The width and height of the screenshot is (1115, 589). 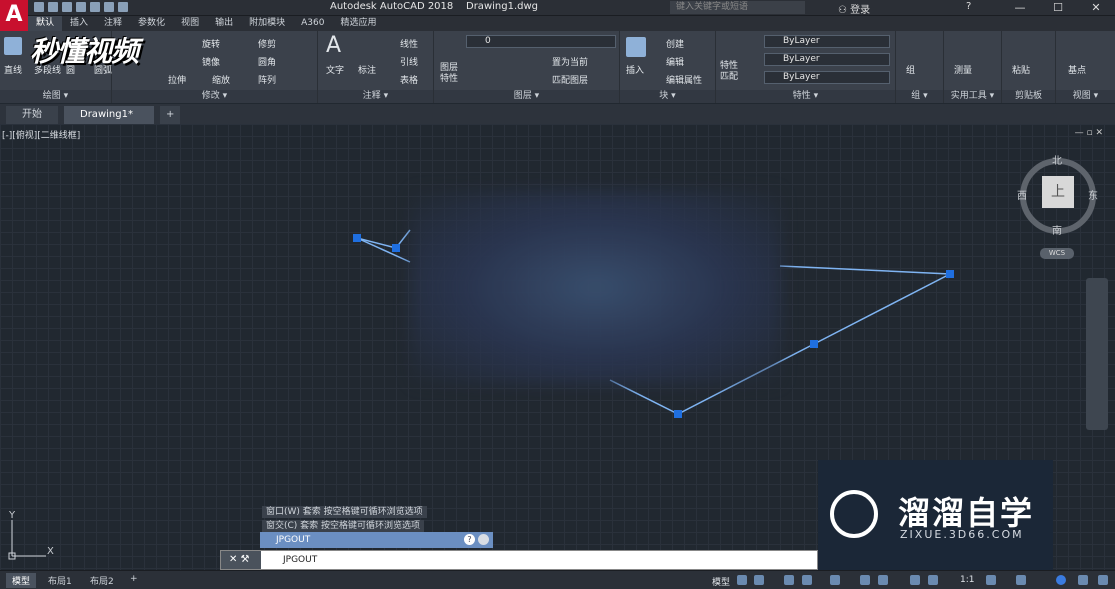 What do you see at coordinates (596, 287) in the screenshot?
I see `blurred-region` at bounding box center [596, 287].